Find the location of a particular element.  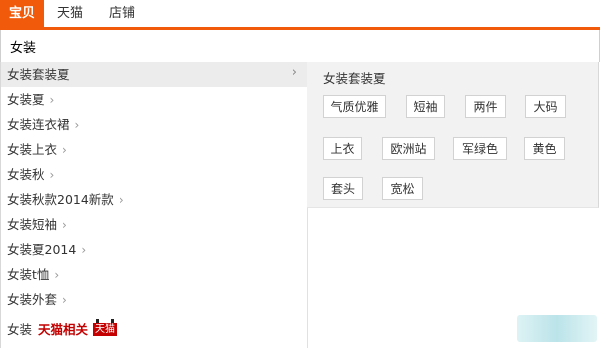

suggestion-item: 女装上衣 › is located at coordinates (154, 149).